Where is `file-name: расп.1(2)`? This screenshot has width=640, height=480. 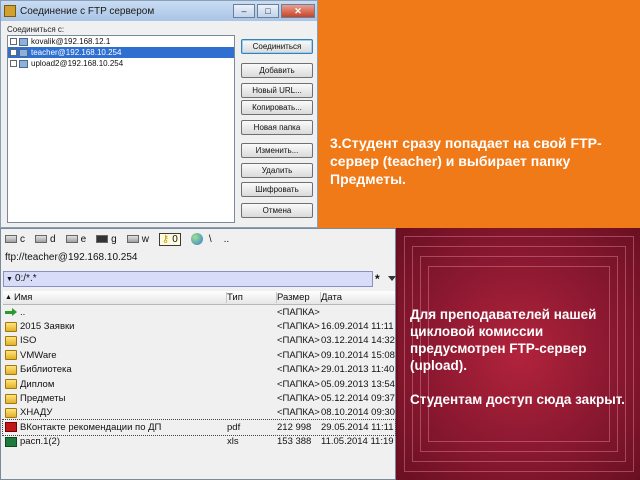 file-name: расп.1(2) is located at coordinates (40, 442).